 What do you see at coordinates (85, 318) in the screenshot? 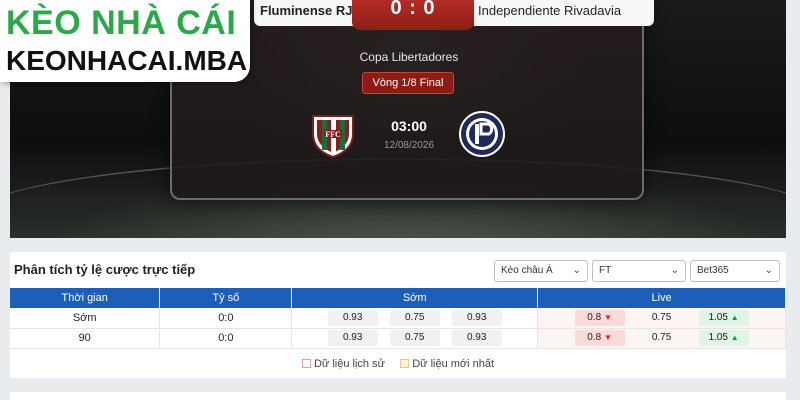
I see `row-time: Sớm` at bounding box center [85, 318].